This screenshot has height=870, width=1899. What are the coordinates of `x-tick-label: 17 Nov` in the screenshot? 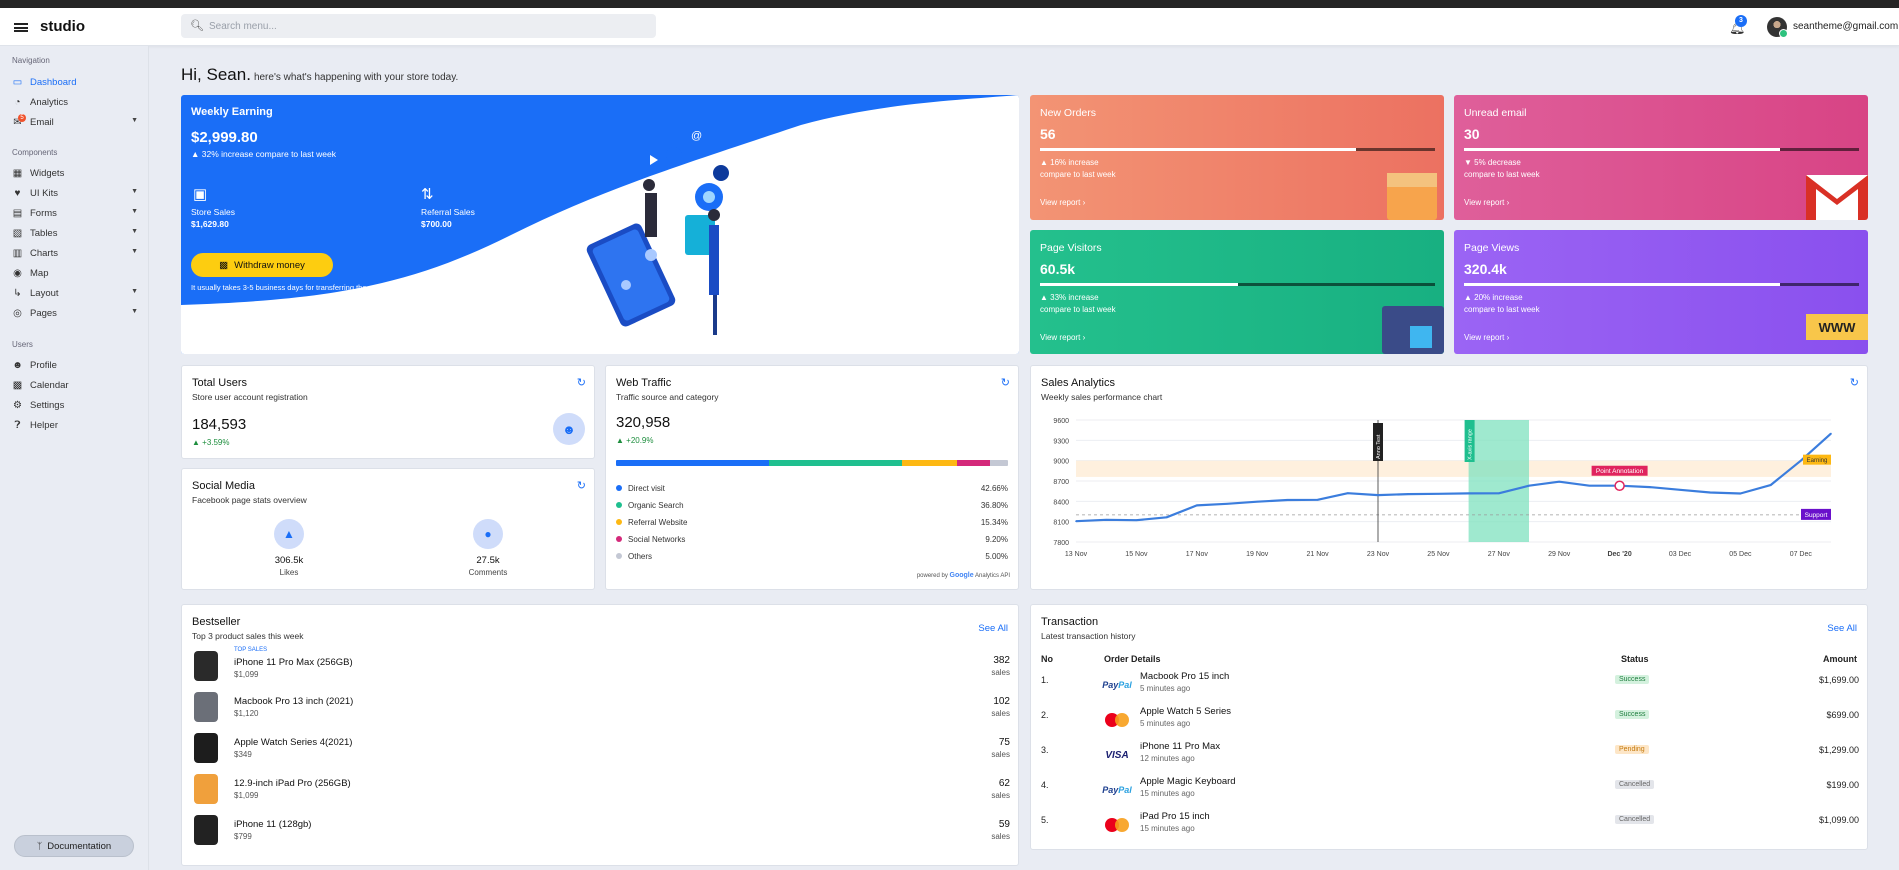 It's located at (1197, 554).